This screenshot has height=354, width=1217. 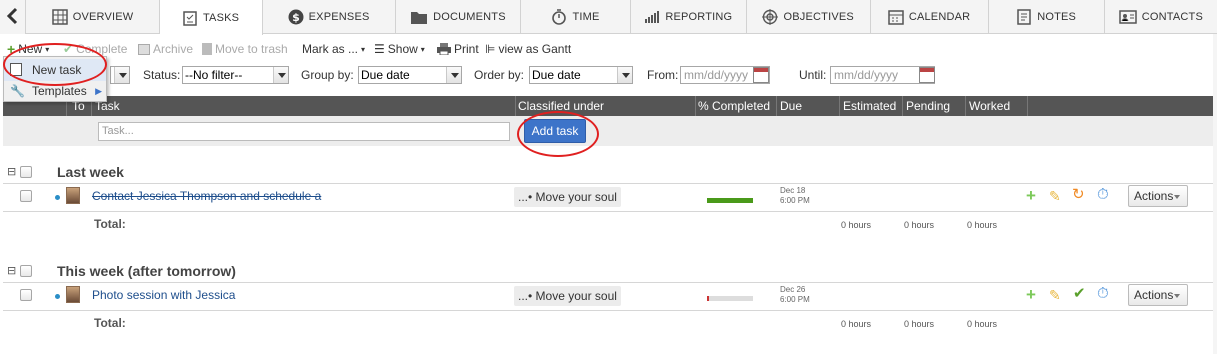 I want to click on task-name-link: Photo session with Jessica, so click(x=163, y=295).